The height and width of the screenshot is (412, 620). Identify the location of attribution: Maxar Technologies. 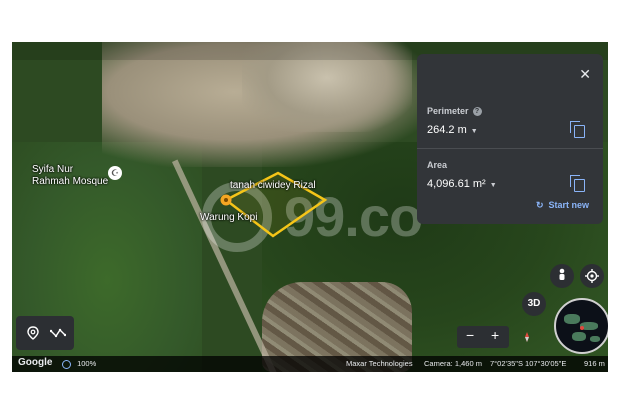
(379, 363).